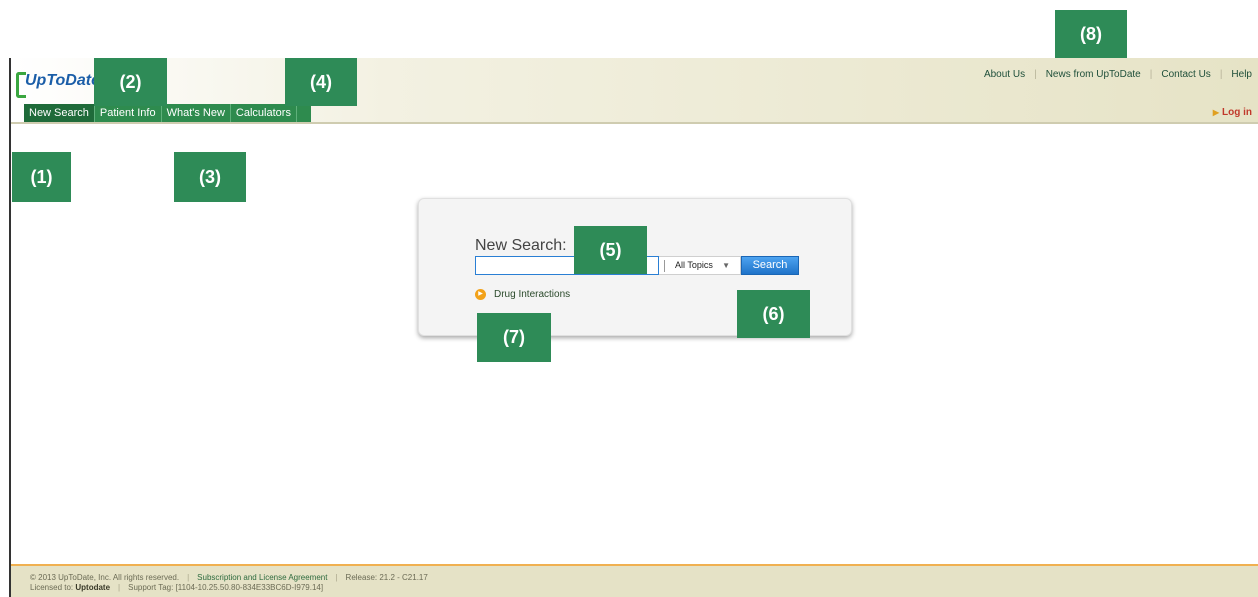 Image resolution: width=1258 pixels, height=597 pixels. I want to click on caret-down-icon: ▼, so click(726, 265).